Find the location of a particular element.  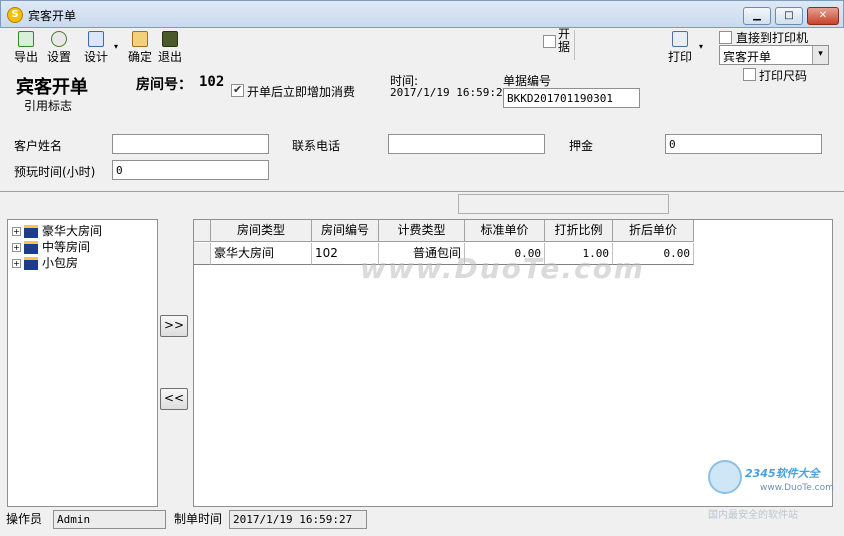

col-header-discount: 打折比例 is located at coordinates (579, 231).